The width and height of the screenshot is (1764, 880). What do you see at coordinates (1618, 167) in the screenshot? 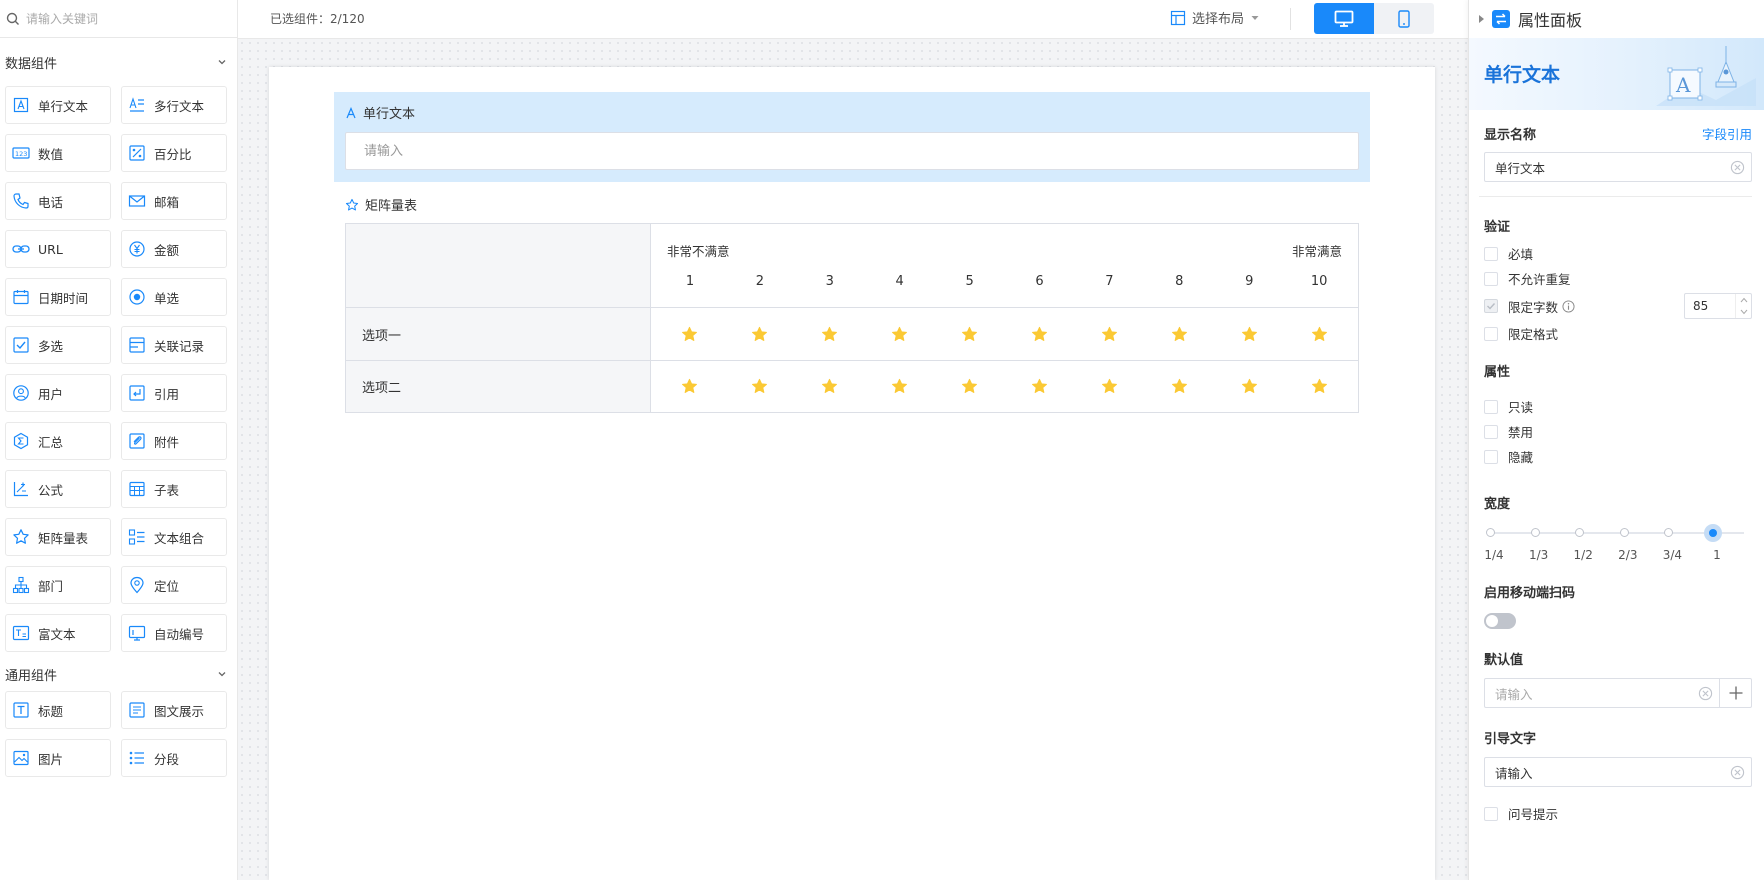
I see `display-name-input: 单行文本` at bounding box center [1618, 167].